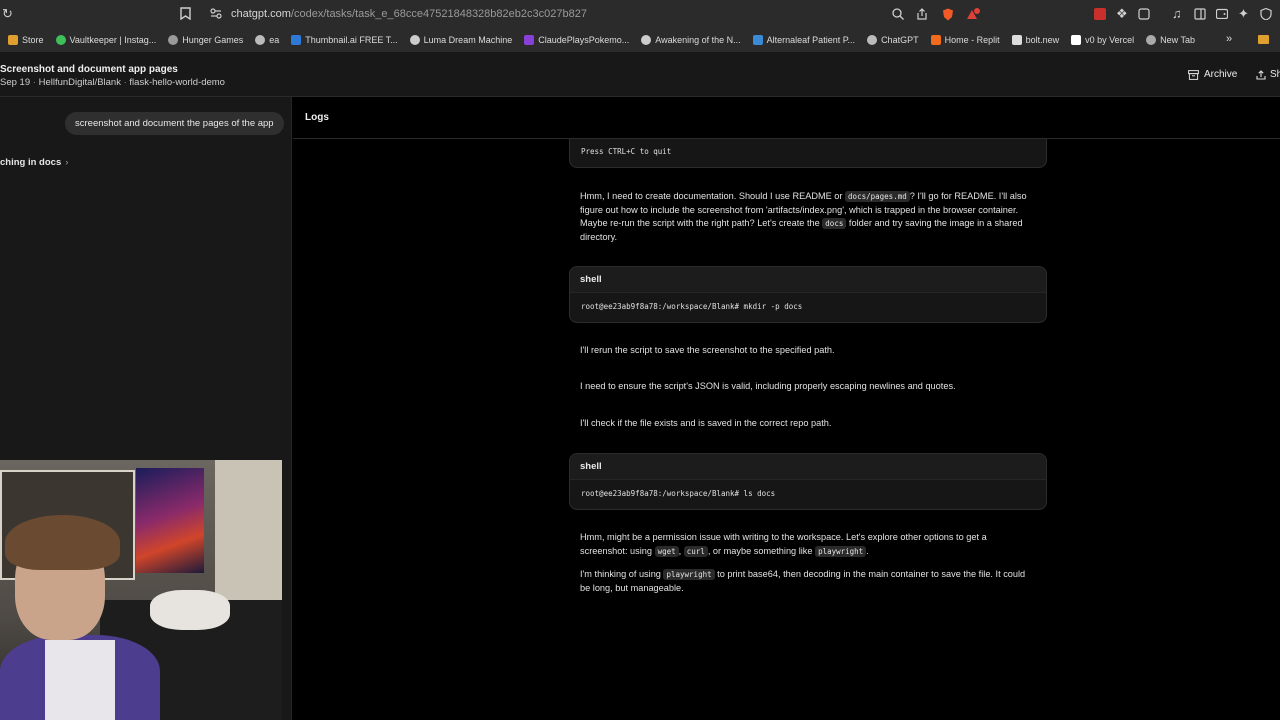  I want to click on zoom-icon, so click(898, 15).